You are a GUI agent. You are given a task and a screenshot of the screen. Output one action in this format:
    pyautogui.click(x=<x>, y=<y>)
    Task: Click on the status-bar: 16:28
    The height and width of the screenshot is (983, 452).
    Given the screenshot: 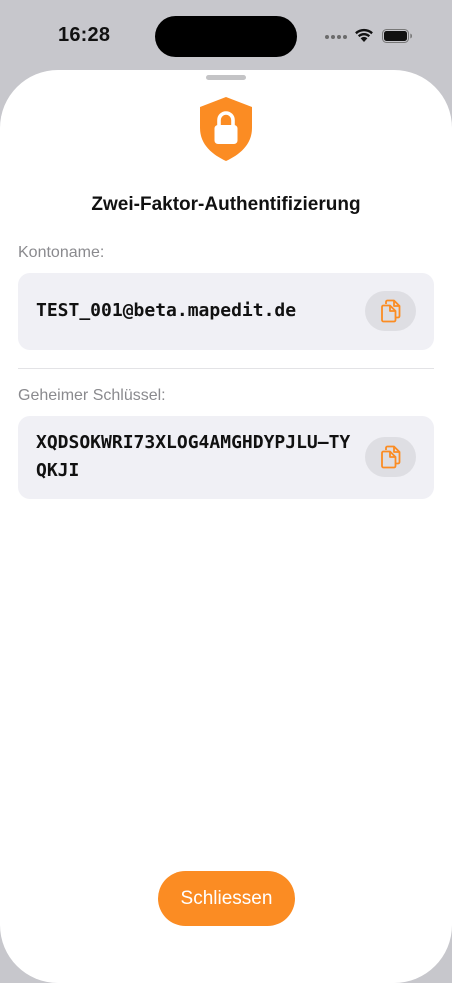 What is the action you would take?
    pyautogui.click(x=226, y=35)
    